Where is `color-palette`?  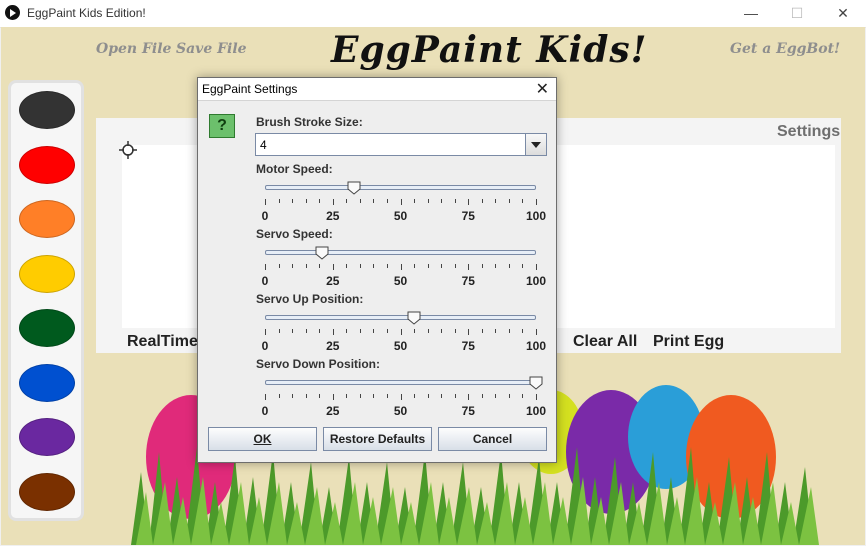 color-palette is located at coordinates (46, 300).